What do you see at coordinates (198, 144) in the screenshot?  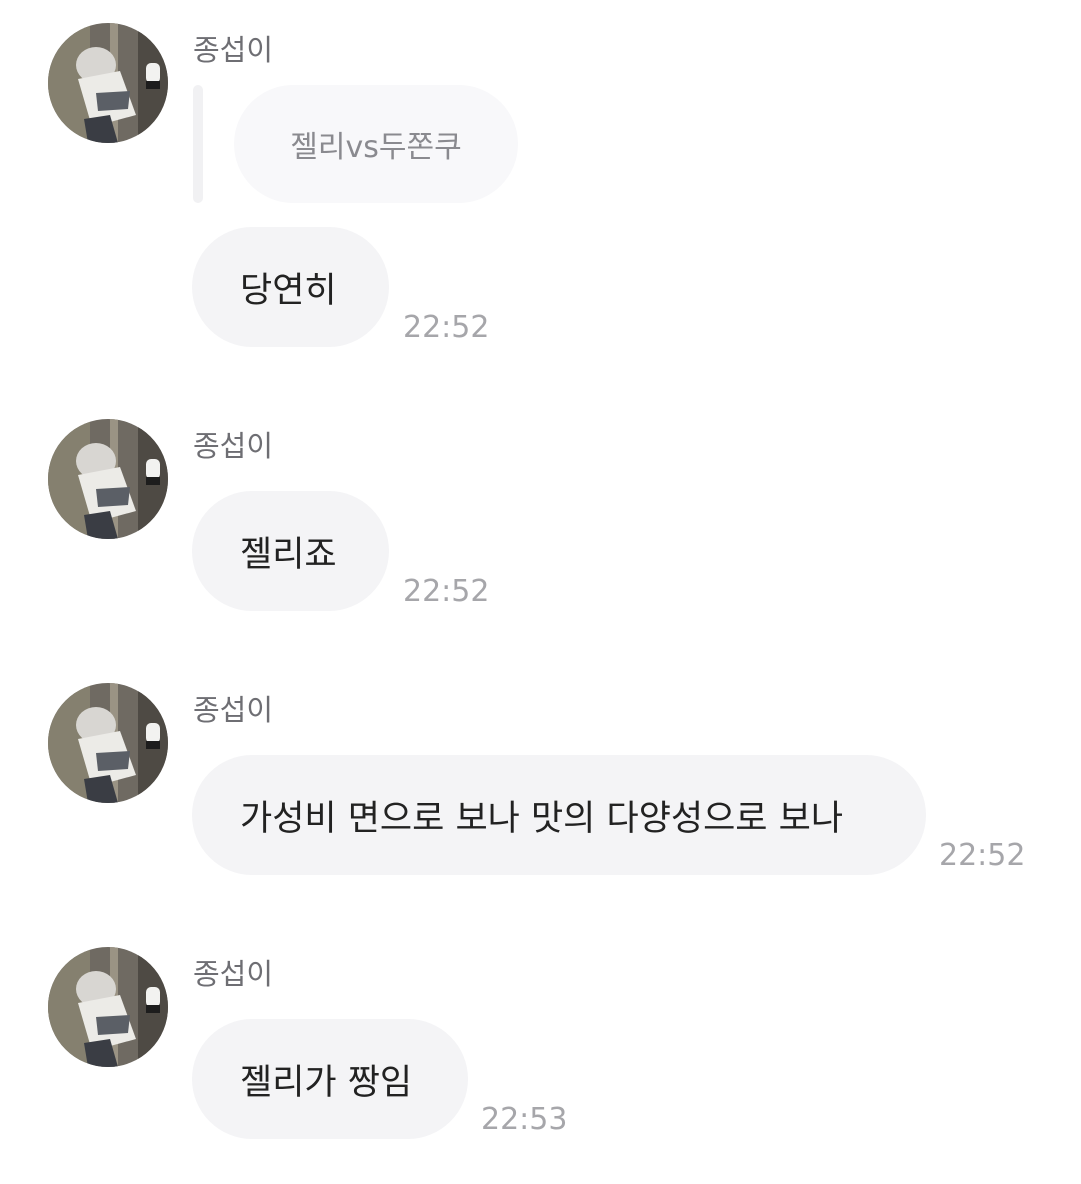 I see `quote-indicator-bar` at bounding box center [198, 144].